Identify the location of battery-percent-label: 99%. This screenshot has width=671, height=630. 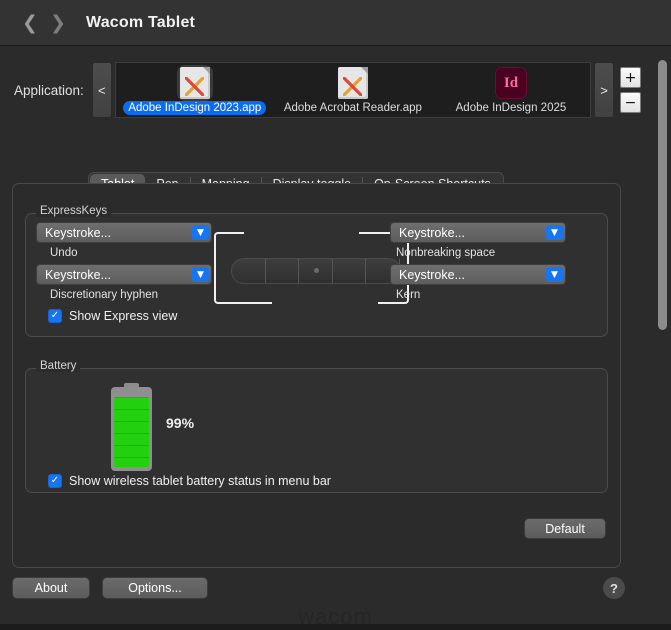
(180, 423).